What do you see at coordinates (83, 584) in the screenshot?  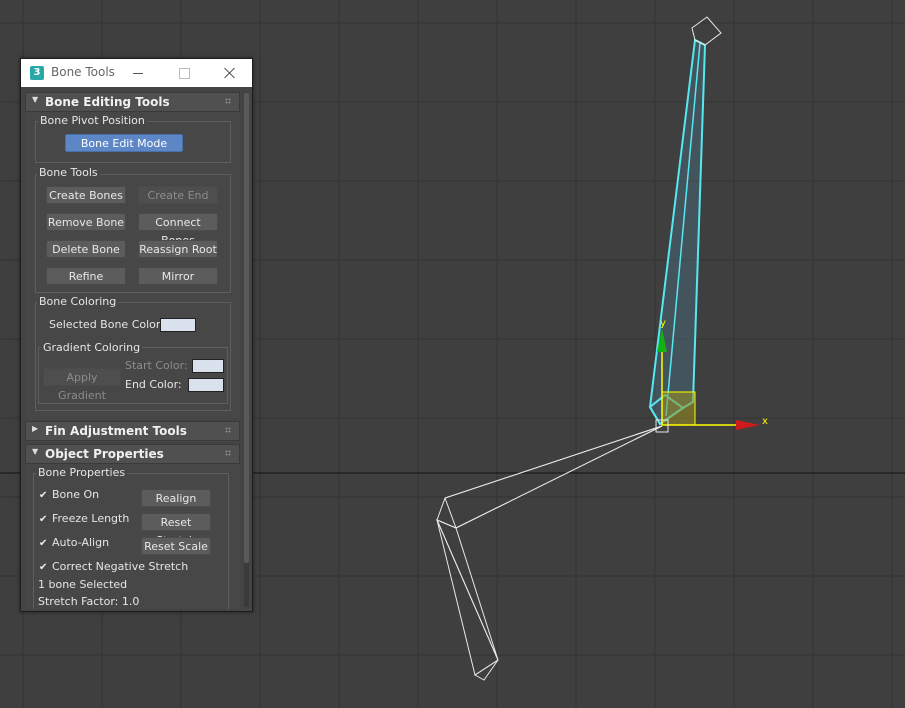 I see `selection-count: 1 bone Selected` at bounding box center [83, 584].